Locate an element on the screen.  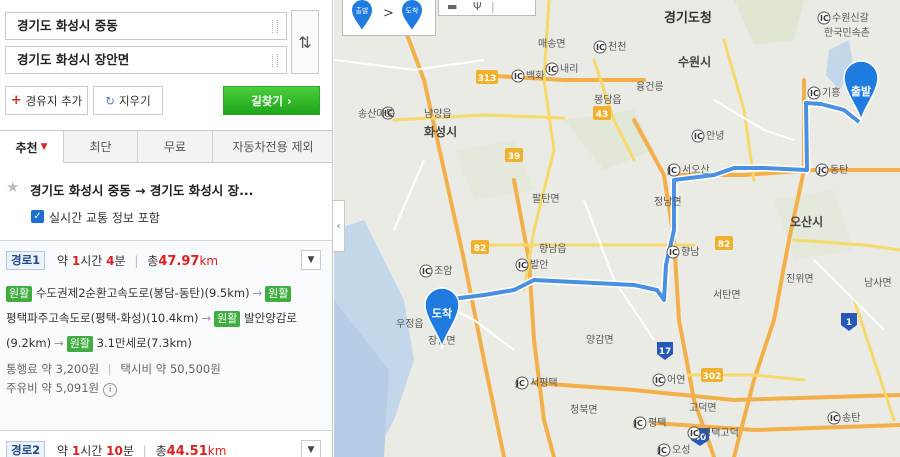
tab-recommended: 추천 ▼ is located at coordinates (32, 147).